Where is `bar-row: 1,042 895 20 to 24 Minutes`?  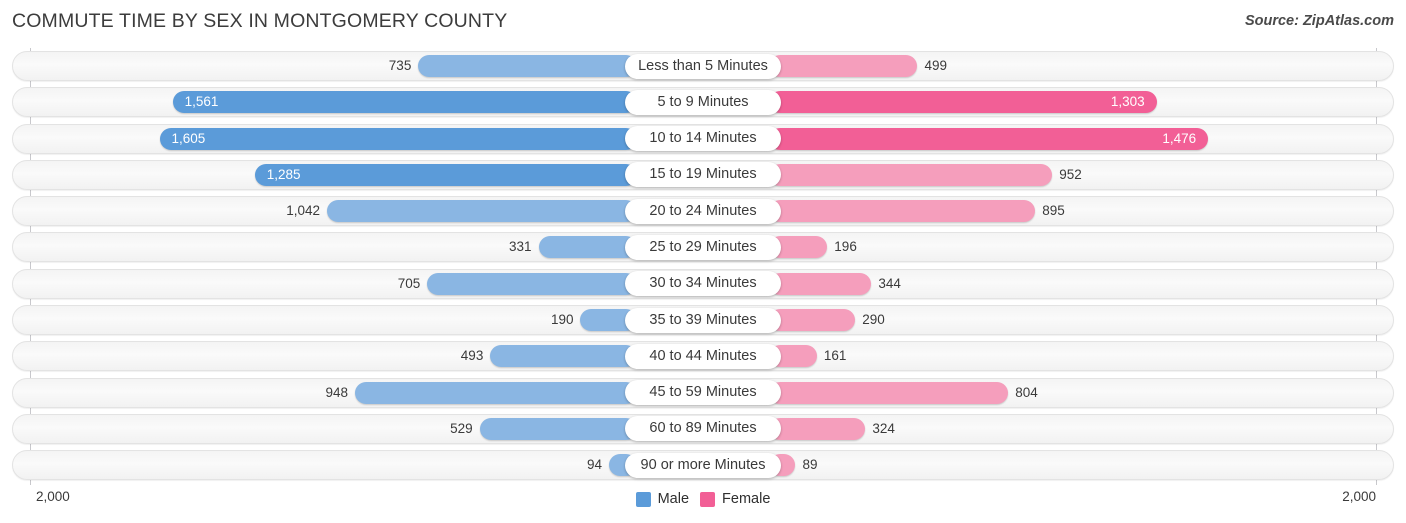 bar-row: 1,042 895 20 to 24 Minutes is located at coordinates (703, 211).